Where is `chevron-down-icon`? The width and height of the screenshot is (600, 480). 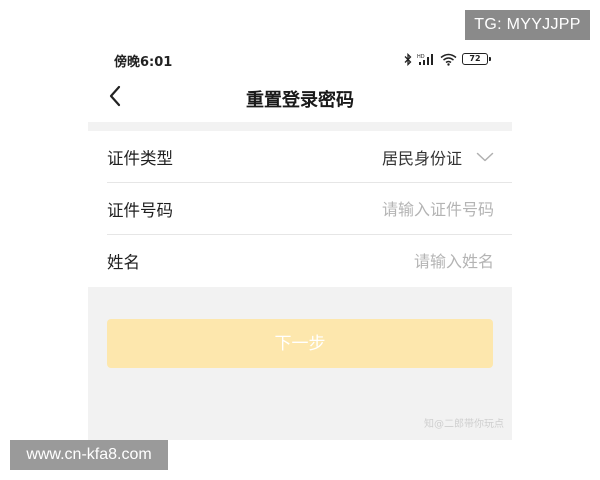
chevron-down-icon is located at coordinates (485, 157).